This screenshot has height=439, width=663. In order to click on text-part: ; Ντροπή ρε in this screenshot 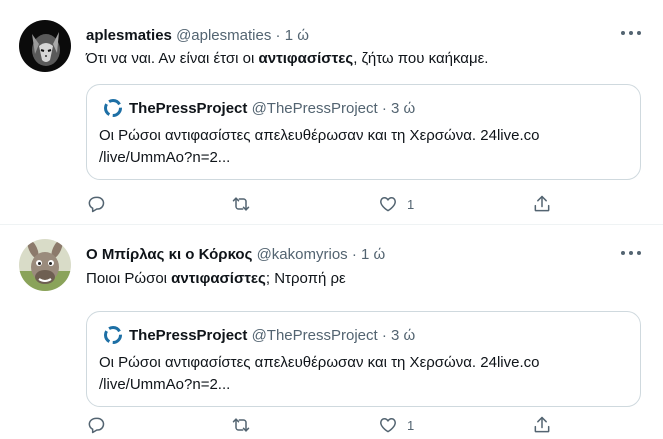, I will do `click(305, 278)`.